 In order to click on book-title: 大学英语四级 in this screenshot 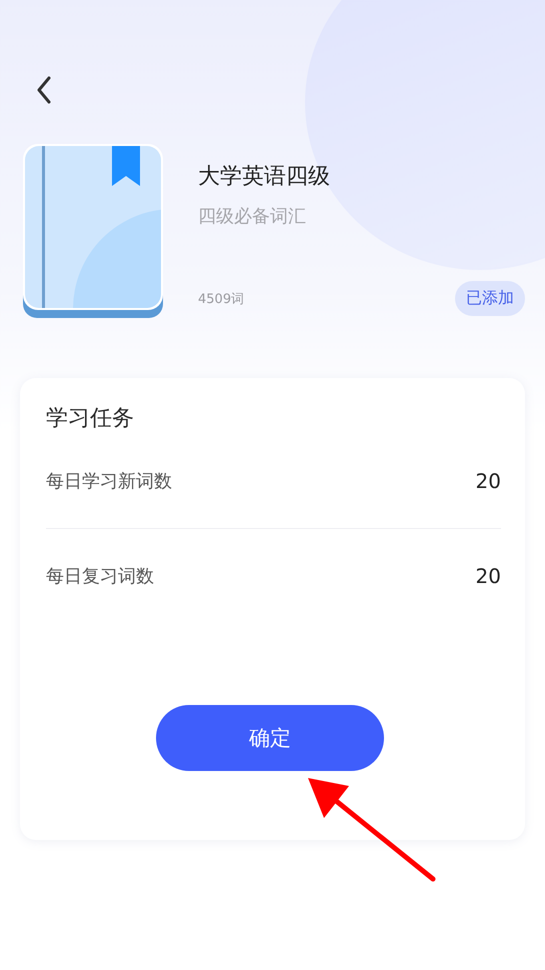, I will do `click(264, 177)`.